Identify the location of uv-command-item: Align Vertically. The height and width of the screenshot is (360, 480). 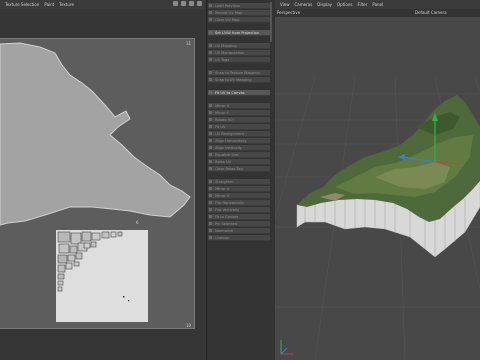
(239, 148).